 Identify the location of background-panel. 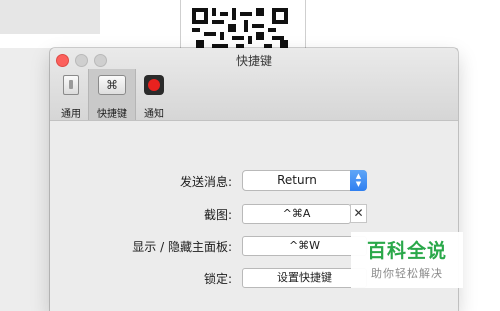
(50, 17).